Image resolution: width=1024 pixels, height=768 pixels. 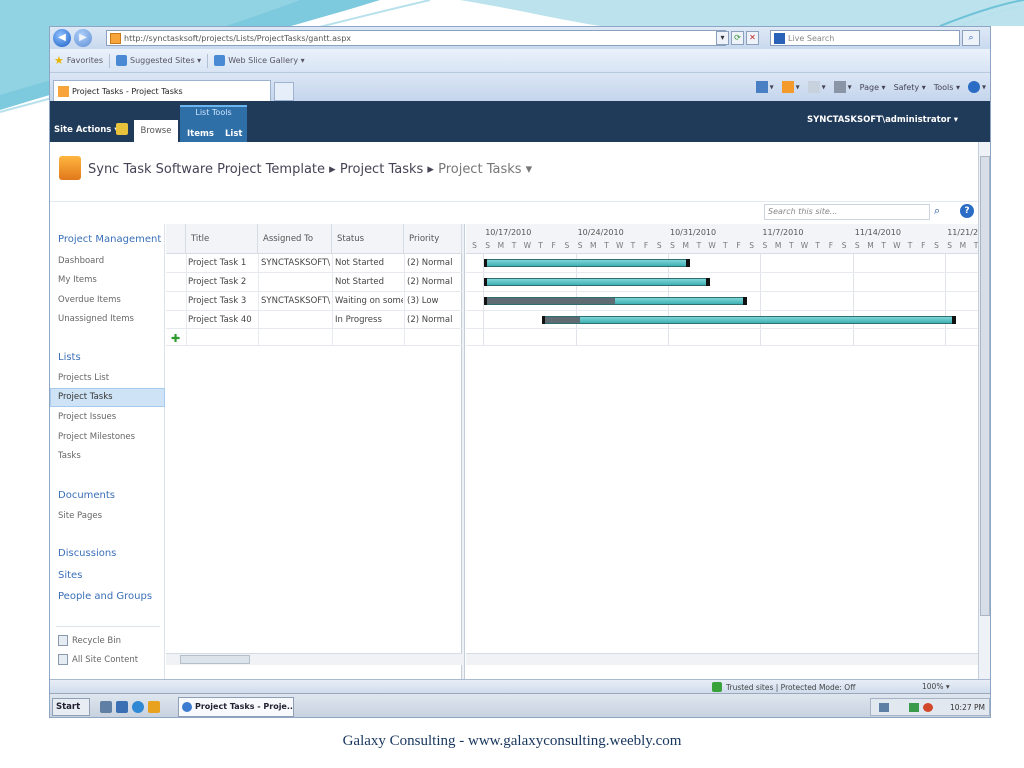 I want to click on breadcrumb-list: Project Tasks, so click(x=381, y=169).